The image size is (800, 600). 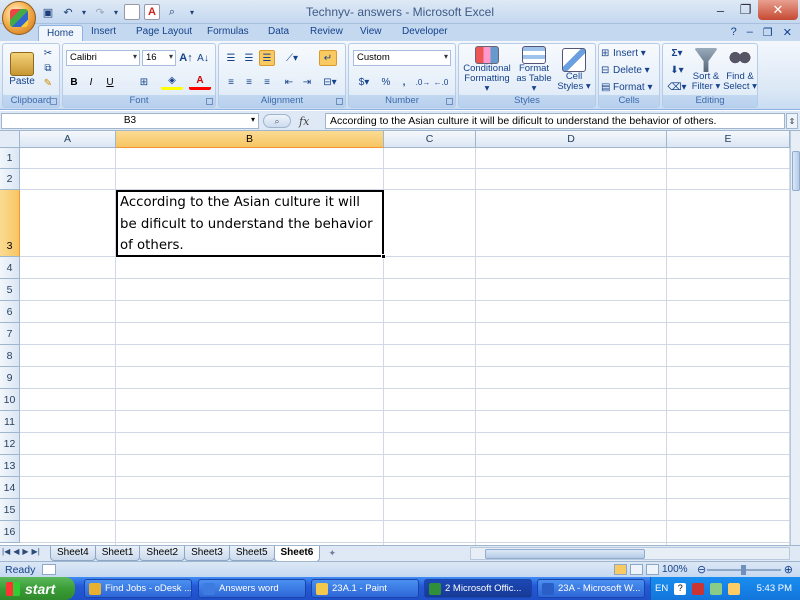 What do you see at coordinates (10, 223) in the screenshot?
I see `row-header-3: 3` at bounding box center [10, 223].